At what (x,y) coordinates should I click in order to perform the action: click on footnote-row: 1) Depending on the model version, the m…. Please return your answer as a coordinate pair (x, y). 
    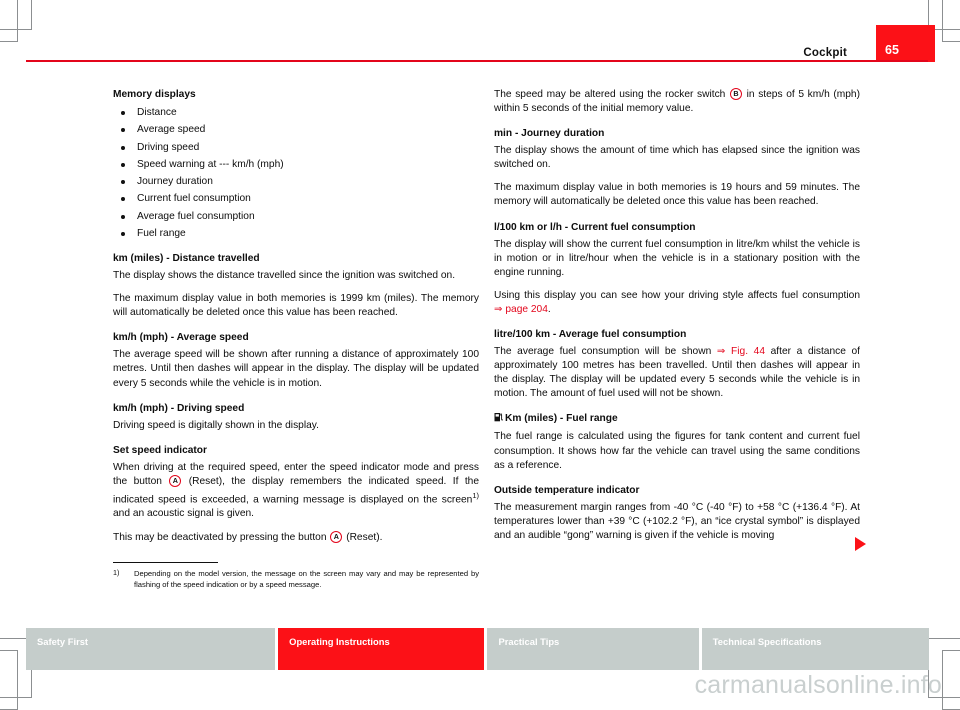
    Looking at the image, I should click on (296, 579).